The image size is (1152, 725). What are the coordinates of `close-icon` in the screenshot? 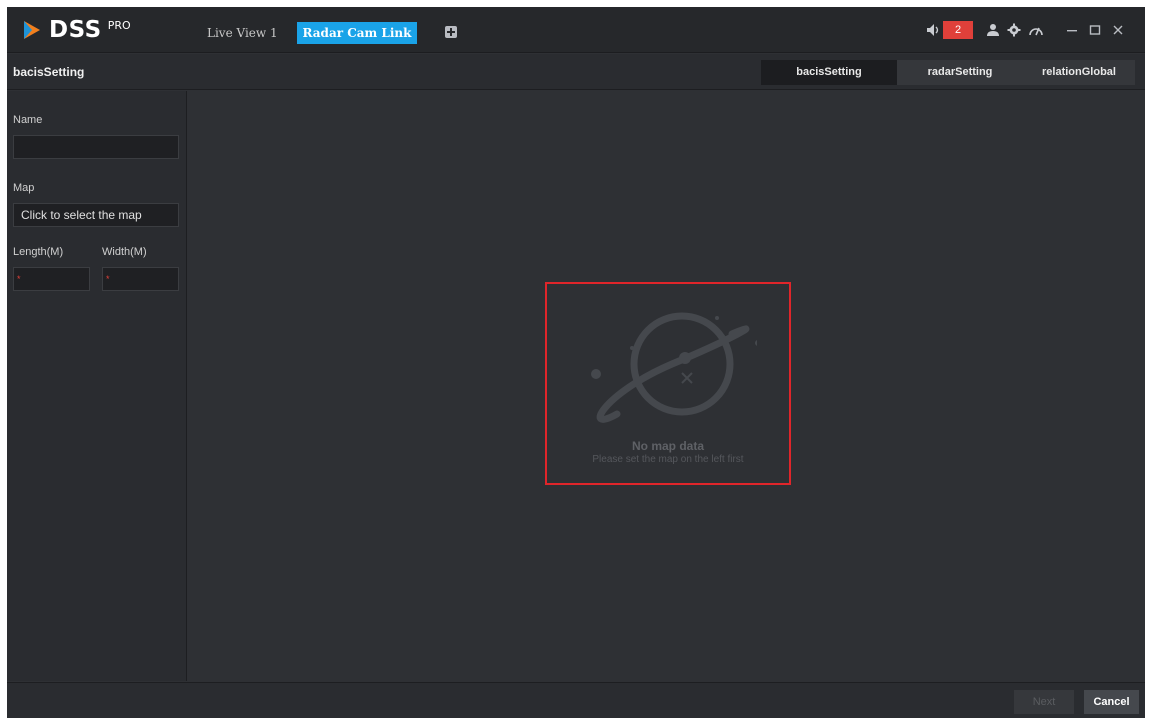 It's located at (1118, 30).